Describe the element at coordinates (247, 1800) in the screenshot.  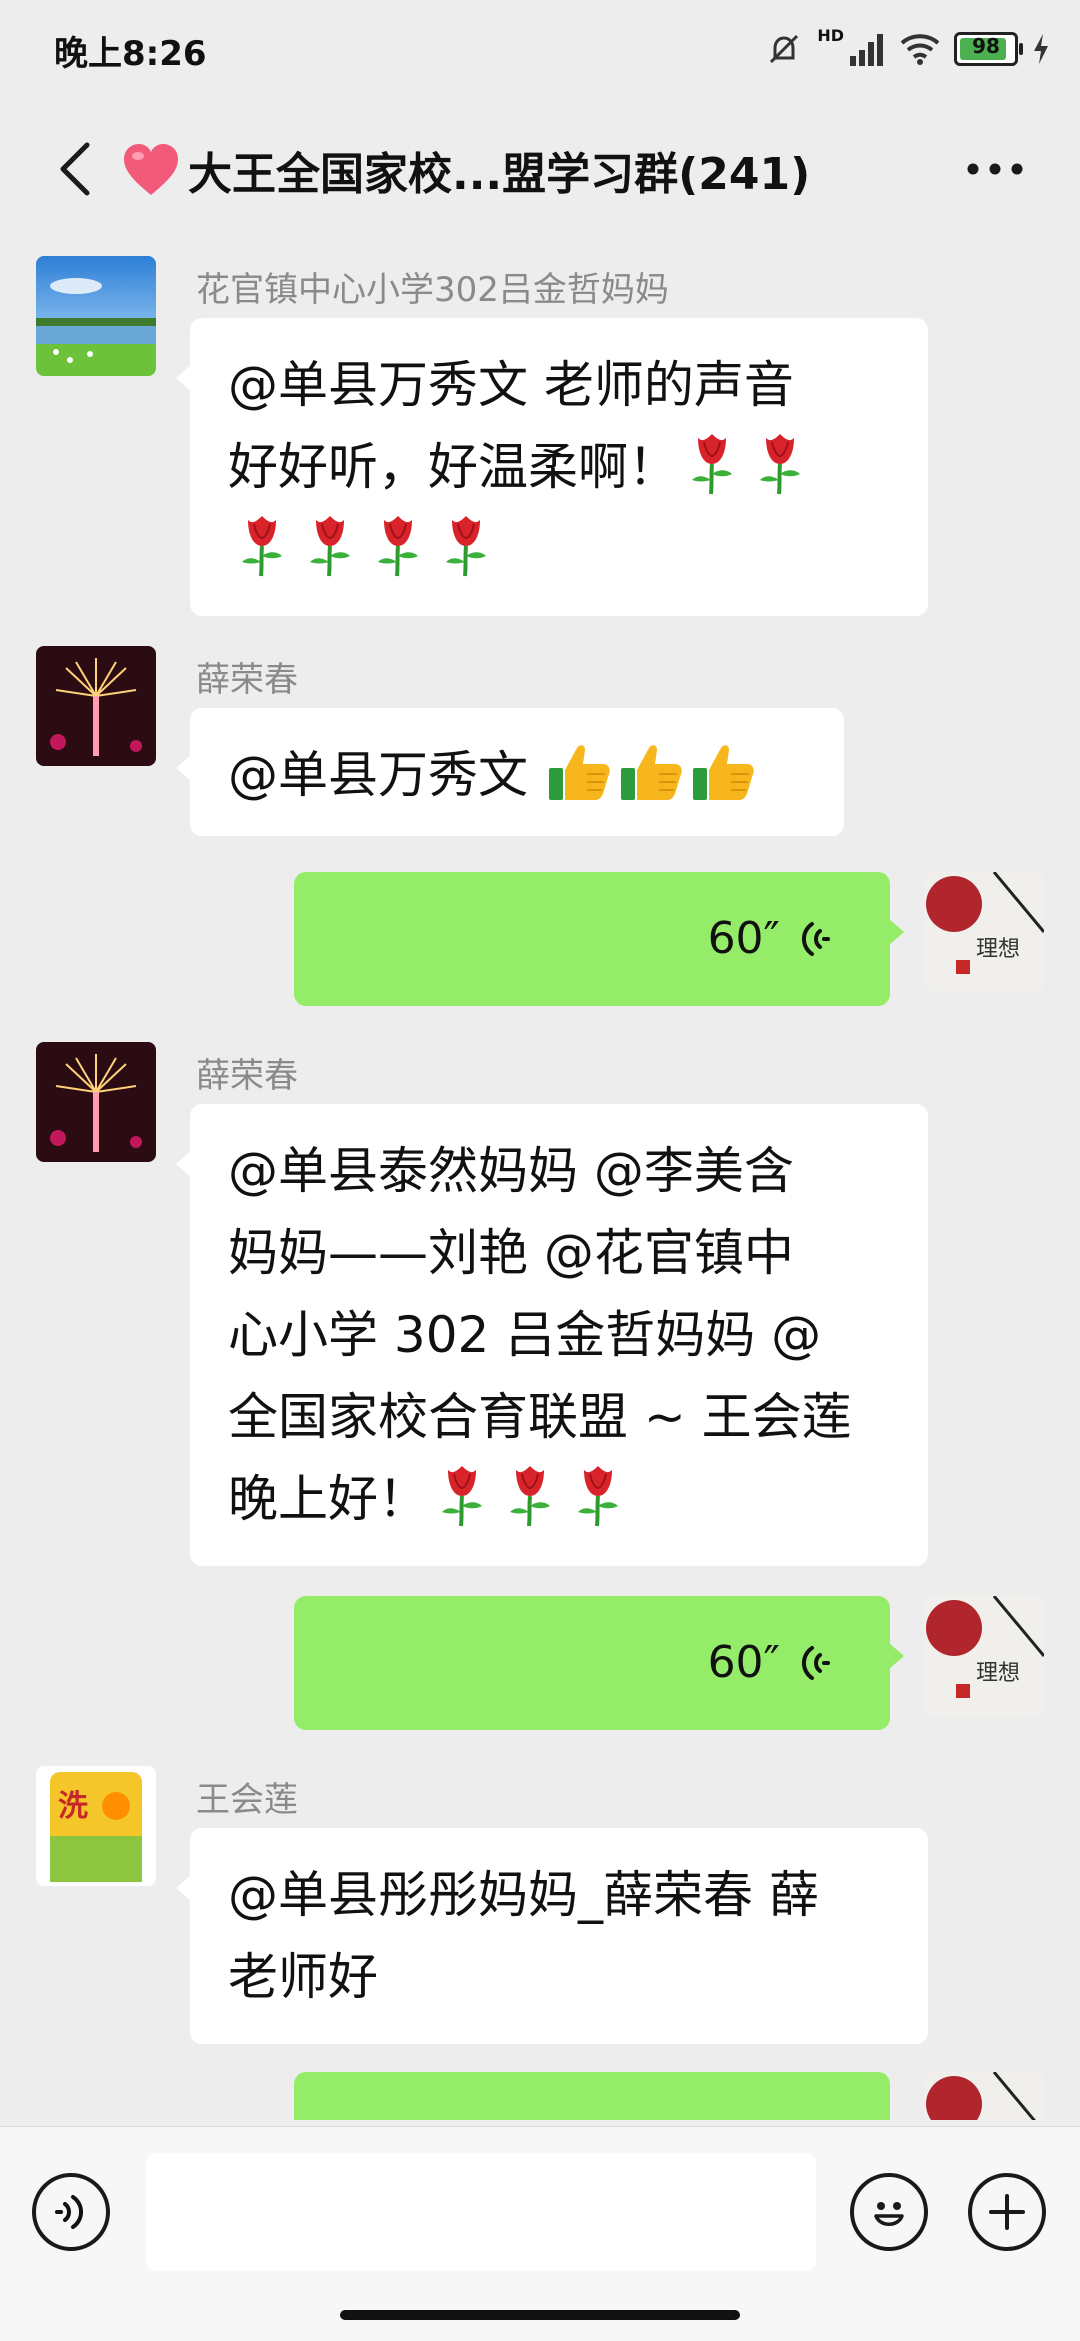
I see `sender-name: 王会莲` at that location.